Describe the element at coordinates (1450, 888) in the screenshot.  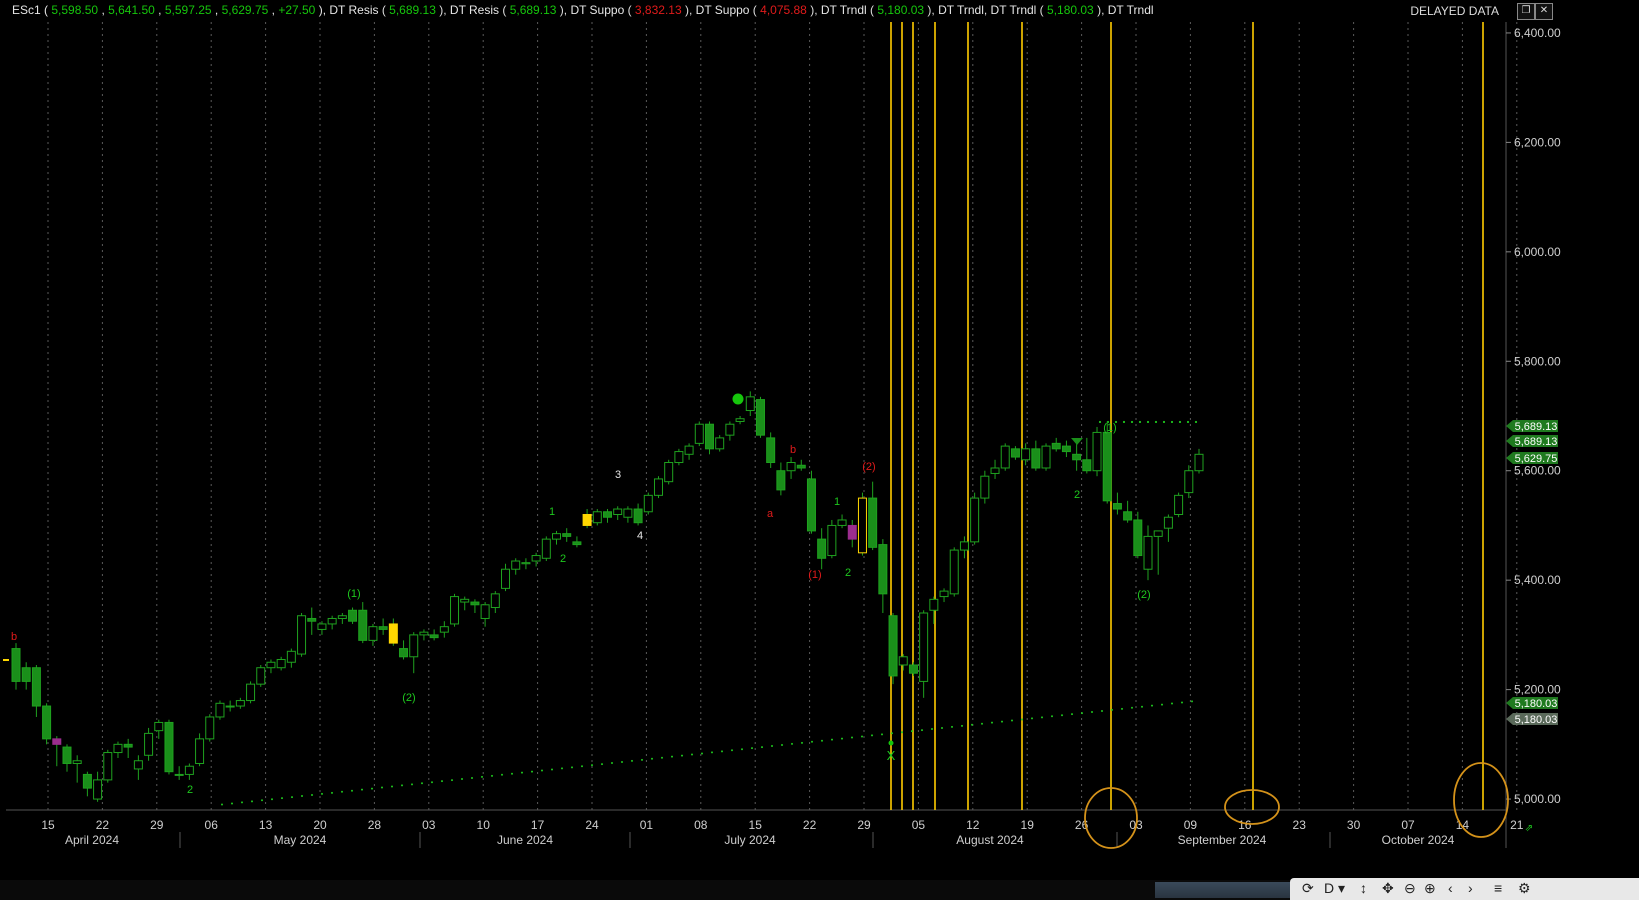
I see `prev-icon: ‹` at that location.